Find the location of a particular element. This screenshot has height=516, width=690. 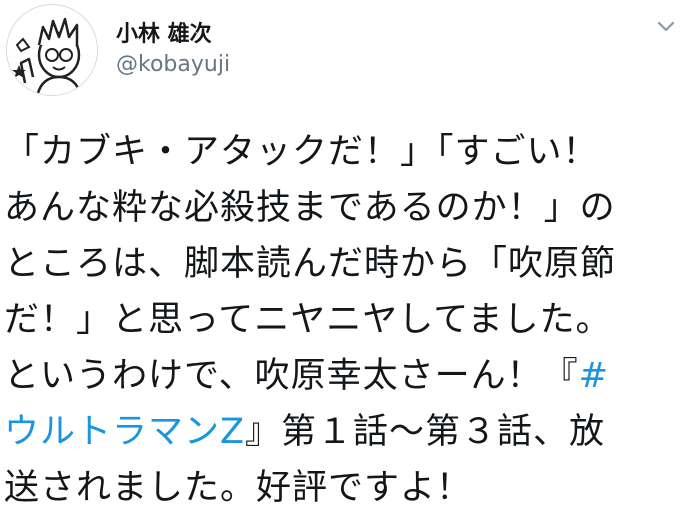

hashtag-link-end: ウルトラマンZ is located at coordinates (124, 432).